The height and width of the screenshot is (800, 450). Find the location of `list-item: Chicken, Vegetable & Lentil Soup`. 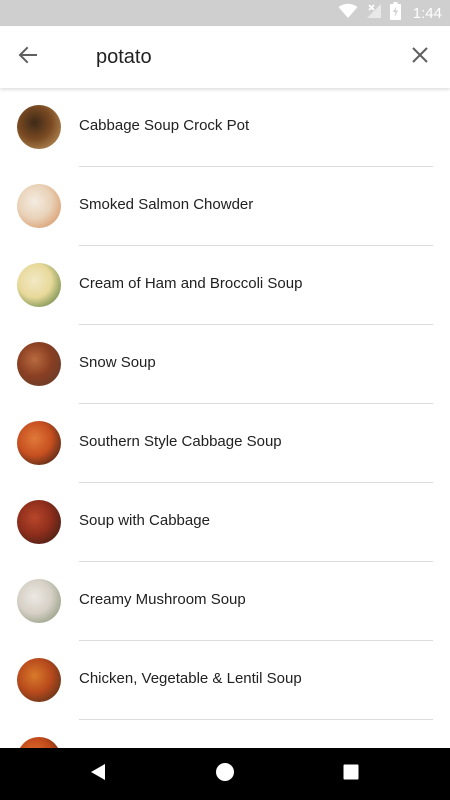

list-item: Chicken, Vegetable & Lentil Soup is located at coordinates (225, 680).